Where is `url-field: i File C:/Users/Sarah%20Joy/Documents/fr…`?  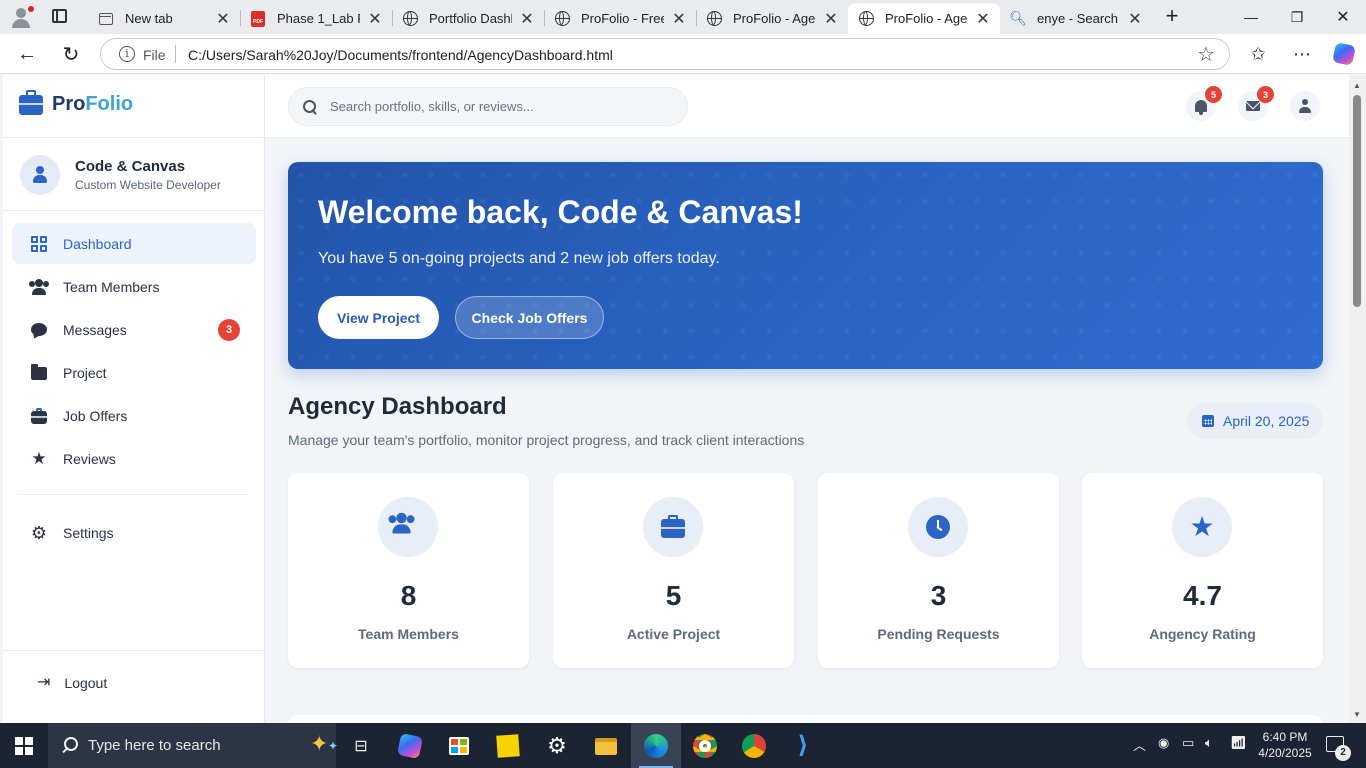
url-field: i File C:/Users/Sarah%20Joy/Documents/fr… is located at coordinates (665, 54).